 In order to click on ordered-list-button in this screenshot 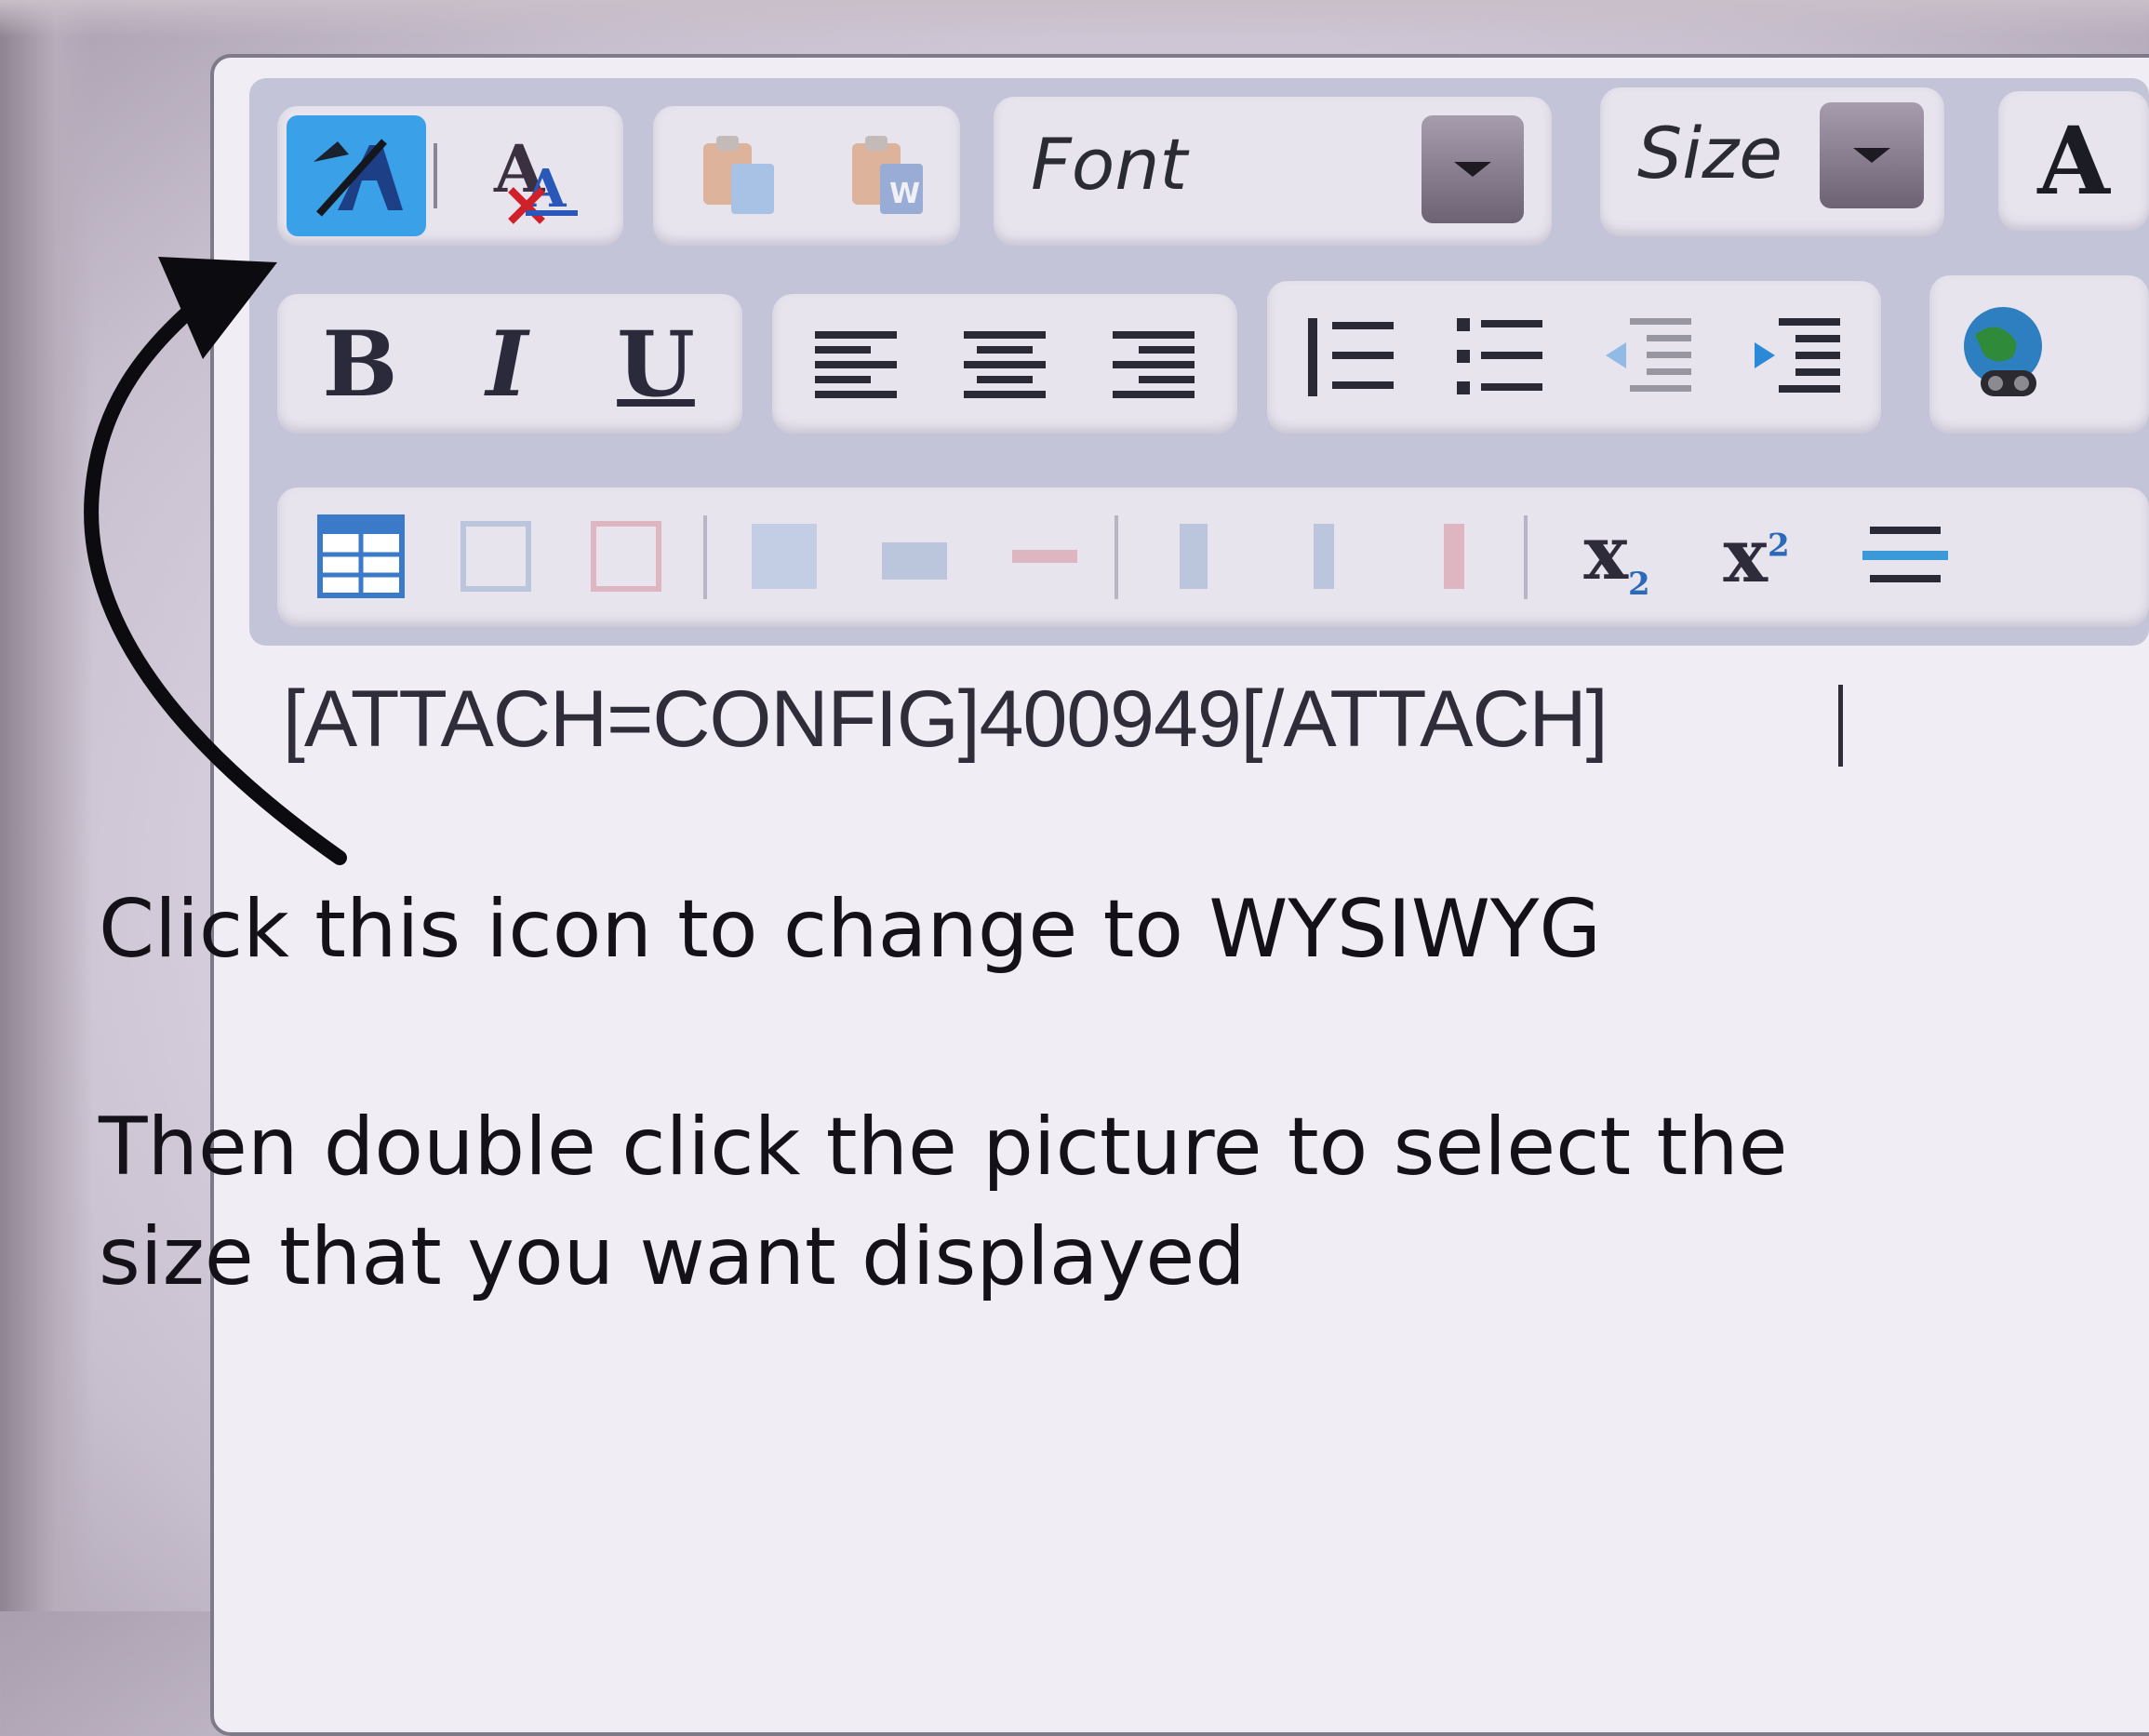, I will do `click(1351, 358)`.